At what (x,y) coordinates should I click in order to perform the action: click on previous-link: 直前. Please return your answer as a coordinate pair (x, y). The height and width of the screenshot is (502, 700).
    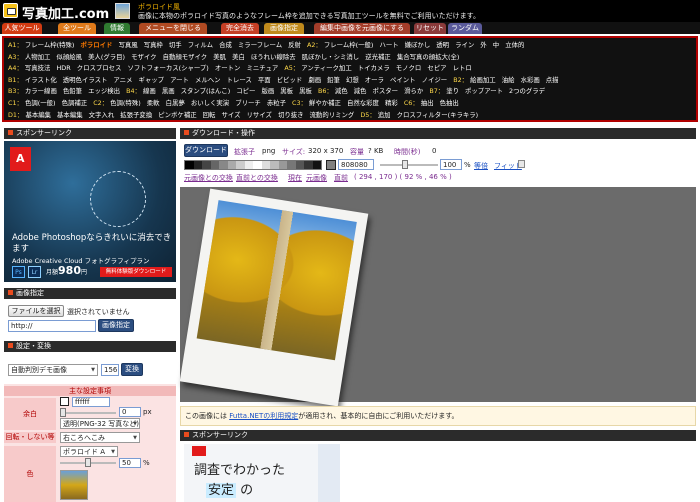
    Looking at the image, I should click on (341, 178).